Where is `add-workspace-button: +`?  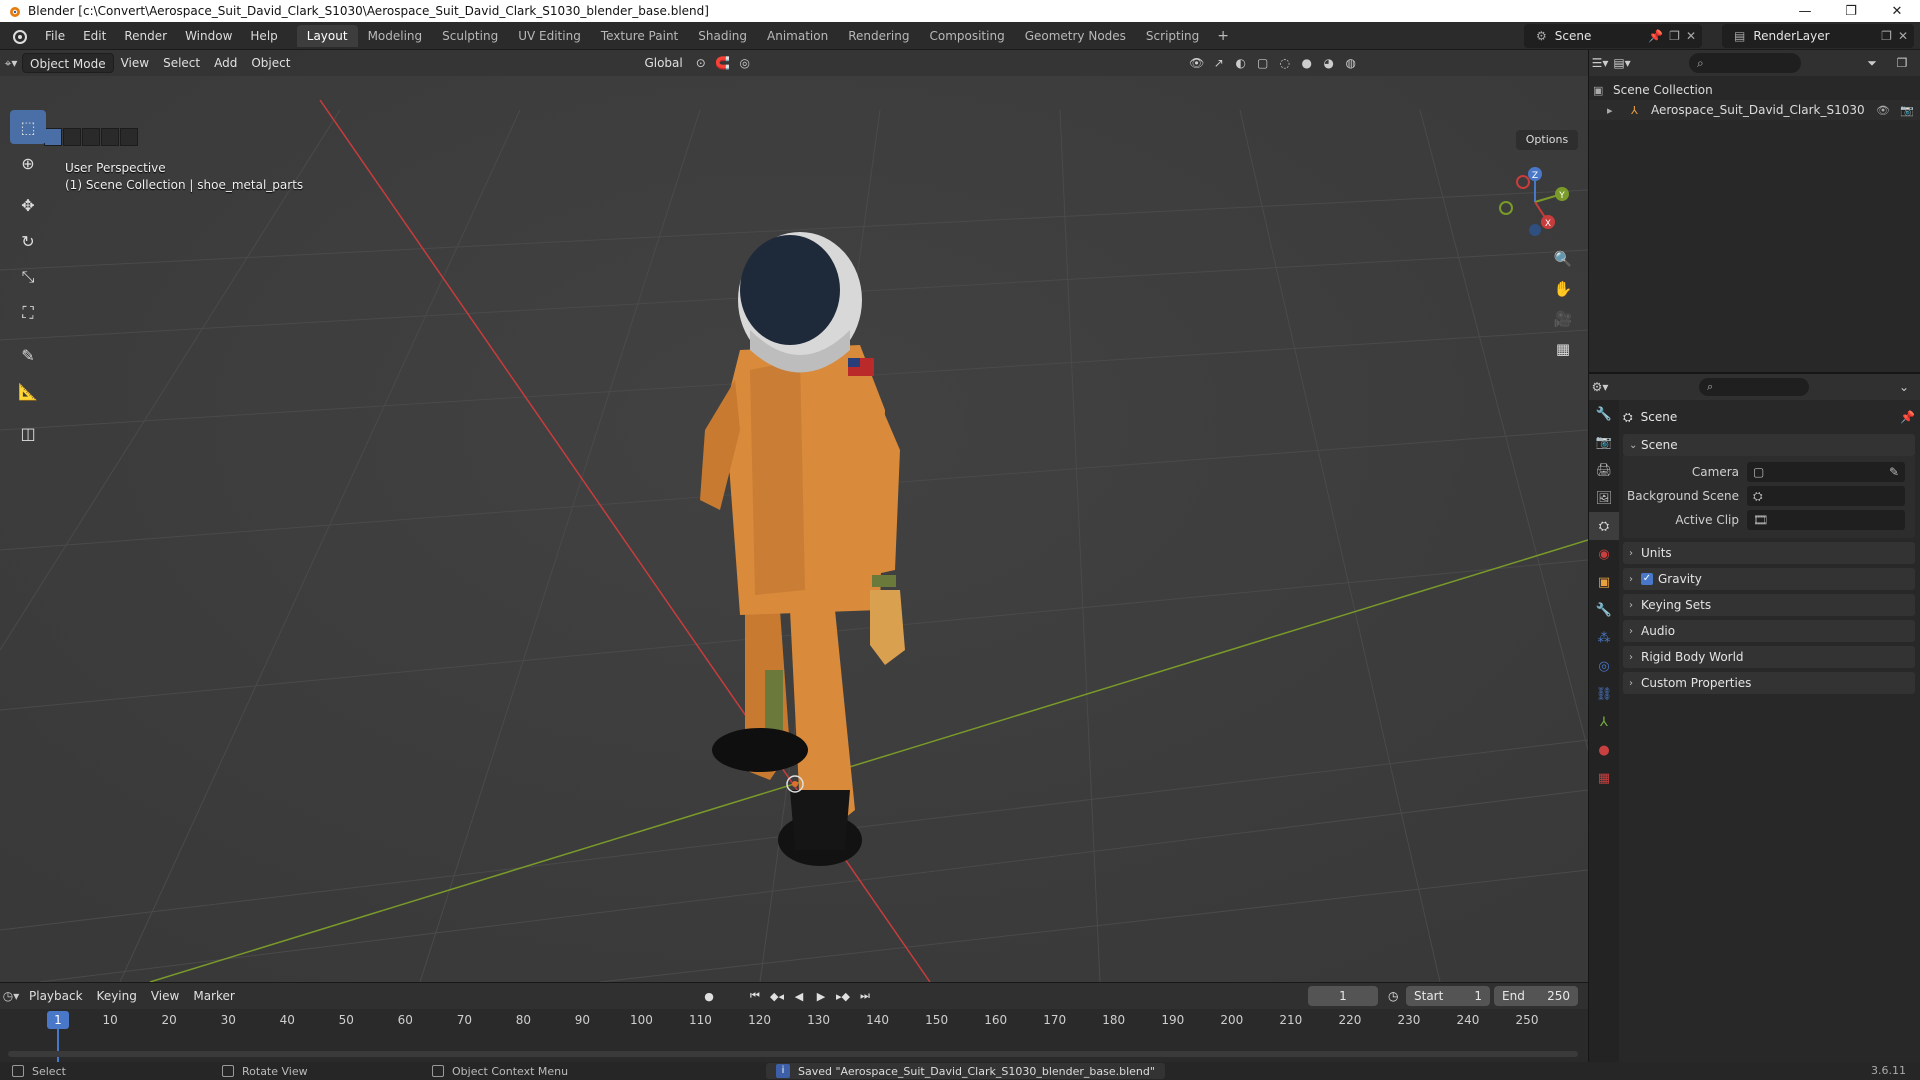
add-workspace-button: + is located at coordinates (1223, 36).